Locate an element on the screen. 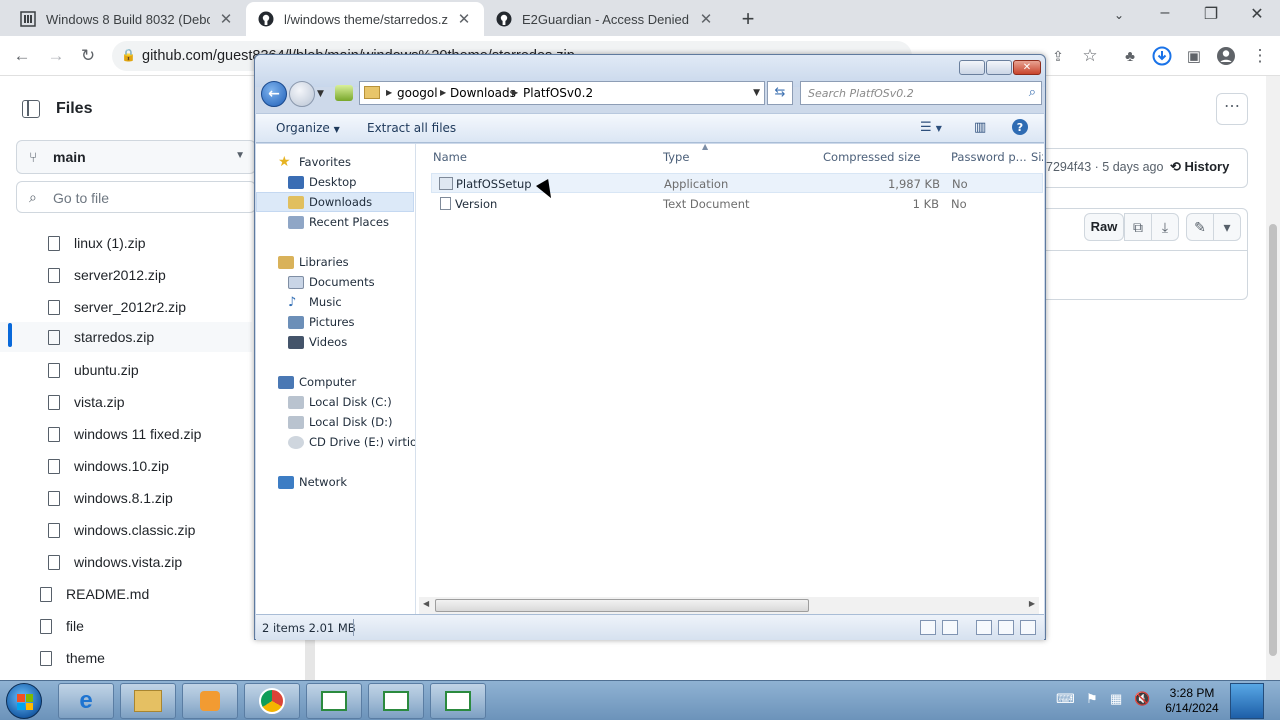 The width and height of the screenshot is (1280, 720). menu-kebab-icon: ⋮ is located at coordinates (1260, 56).